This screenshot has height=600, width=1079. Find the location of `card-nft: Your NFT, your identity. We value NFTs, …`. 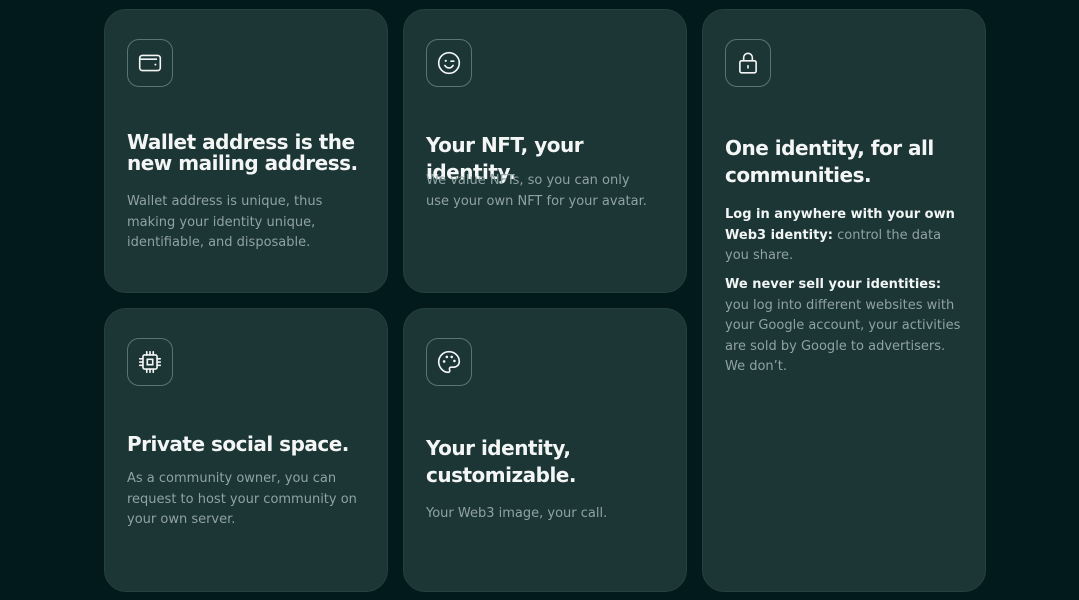

card-nft: Your NFT, your identity. We value NFTs, … is located at coordinates (545, 151).